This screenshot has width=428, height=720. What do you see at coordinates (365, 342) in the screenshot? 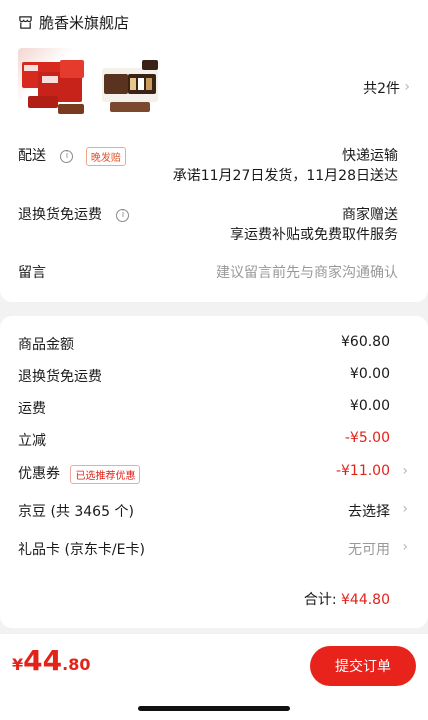
I see `goods-amount-value: ¥60.80` at bounding box center [365, 342].